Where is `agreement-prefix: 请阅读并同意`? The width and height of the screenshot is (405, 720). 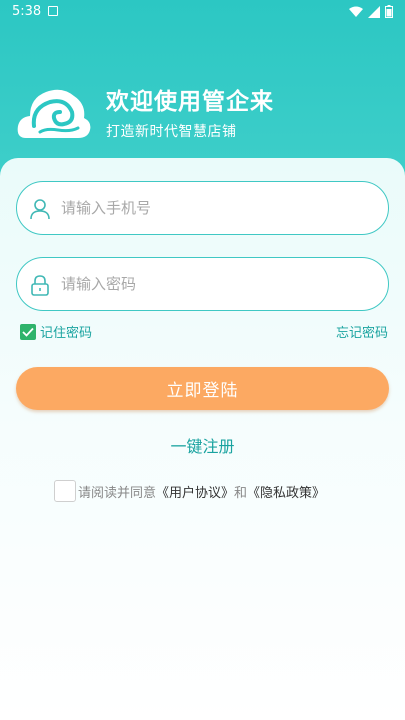
agreement-prefix: 请阅读并同意 is located at coordinates (117, 493).